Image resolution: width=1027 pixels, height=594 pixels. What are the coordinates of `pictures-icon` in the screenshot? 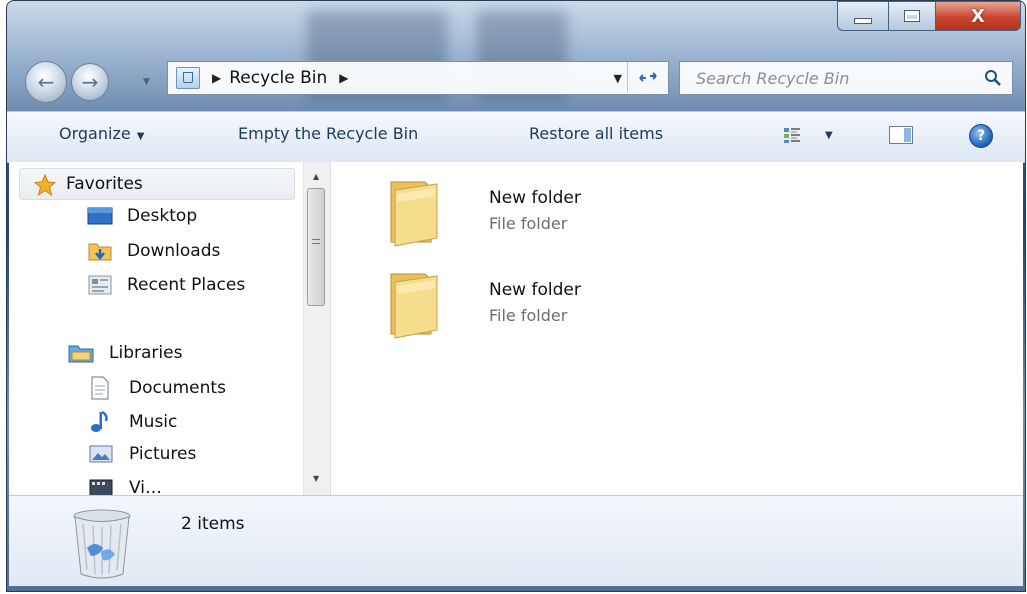 It's located at (101, 454).